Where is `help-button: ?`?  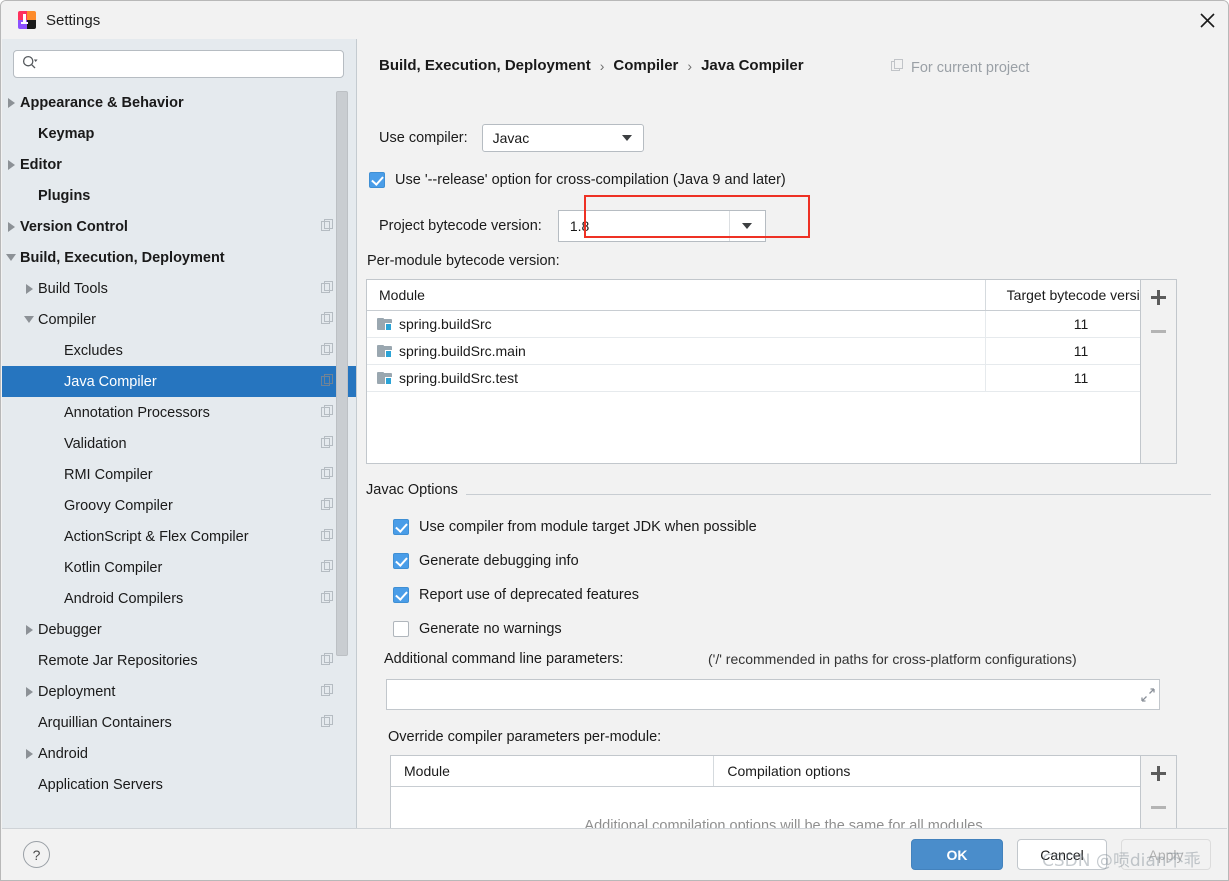 help-button: ? is located at coordinates (36, 854).